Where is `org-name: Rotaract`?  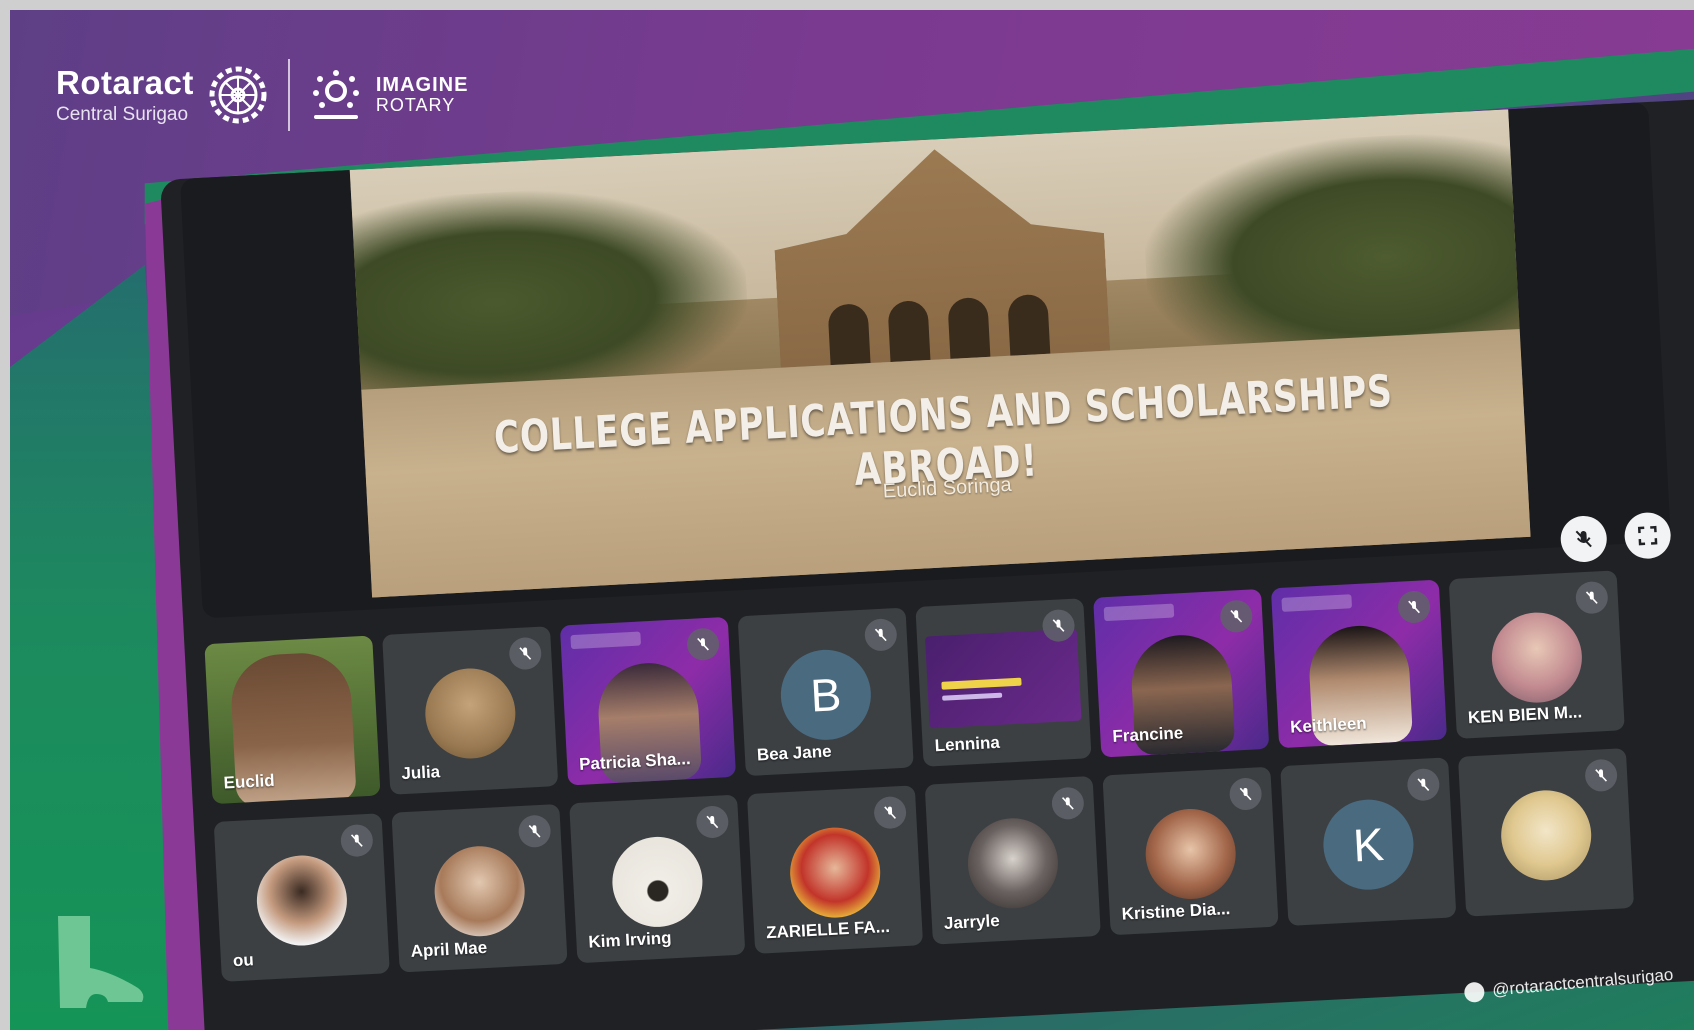 org-name: Rotaract is located at coordinates (125, 82).